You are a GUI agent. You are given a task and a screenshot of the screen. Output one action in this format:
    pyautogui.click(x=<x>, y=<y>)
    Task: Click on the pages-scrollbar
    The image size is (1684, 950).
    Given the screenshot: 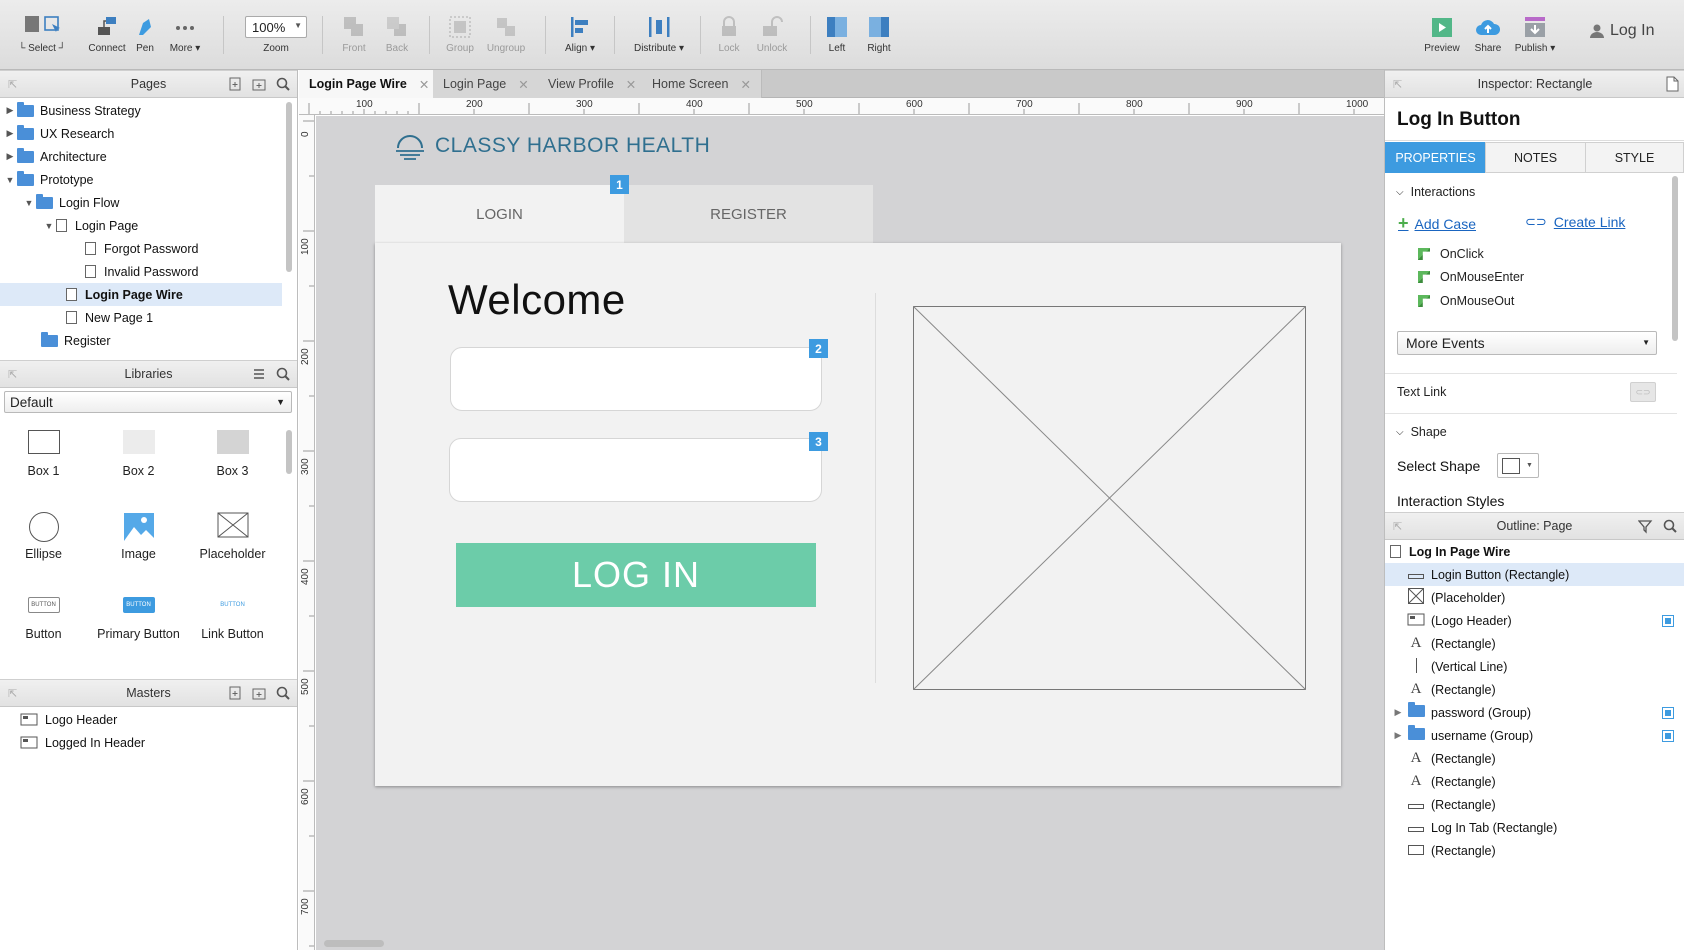 What is the action you would take?
    pyautogui.click(x=289, y=187)
    